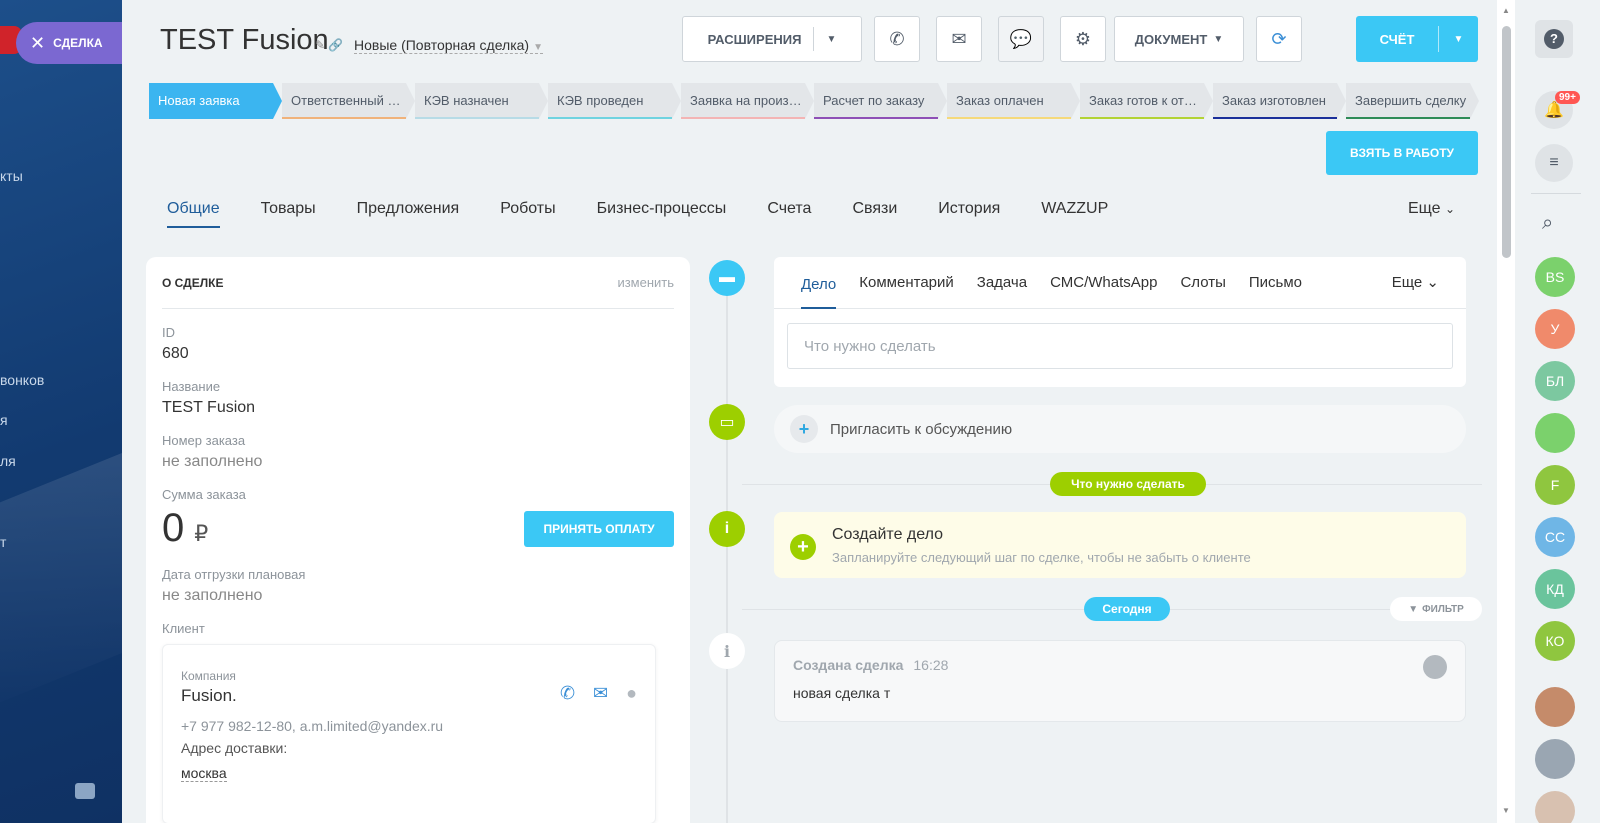 This screenshot has height=823, width=1600. What do you see at coordinates (880, 101) in the screenshot?
I see `stage-6: Расчет по заказу` at bounding box center [880, 101].